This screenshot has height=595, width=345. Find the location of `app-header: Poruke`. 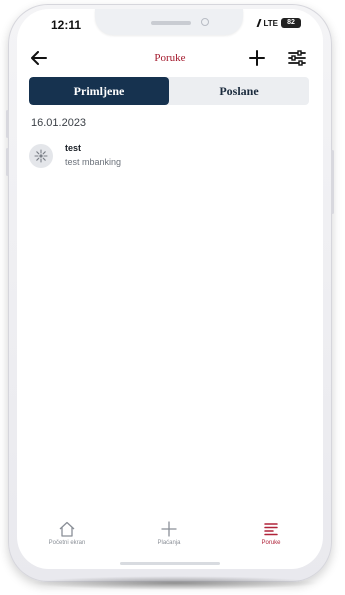

app-header: Poruke is located at coordinates (170, 58).